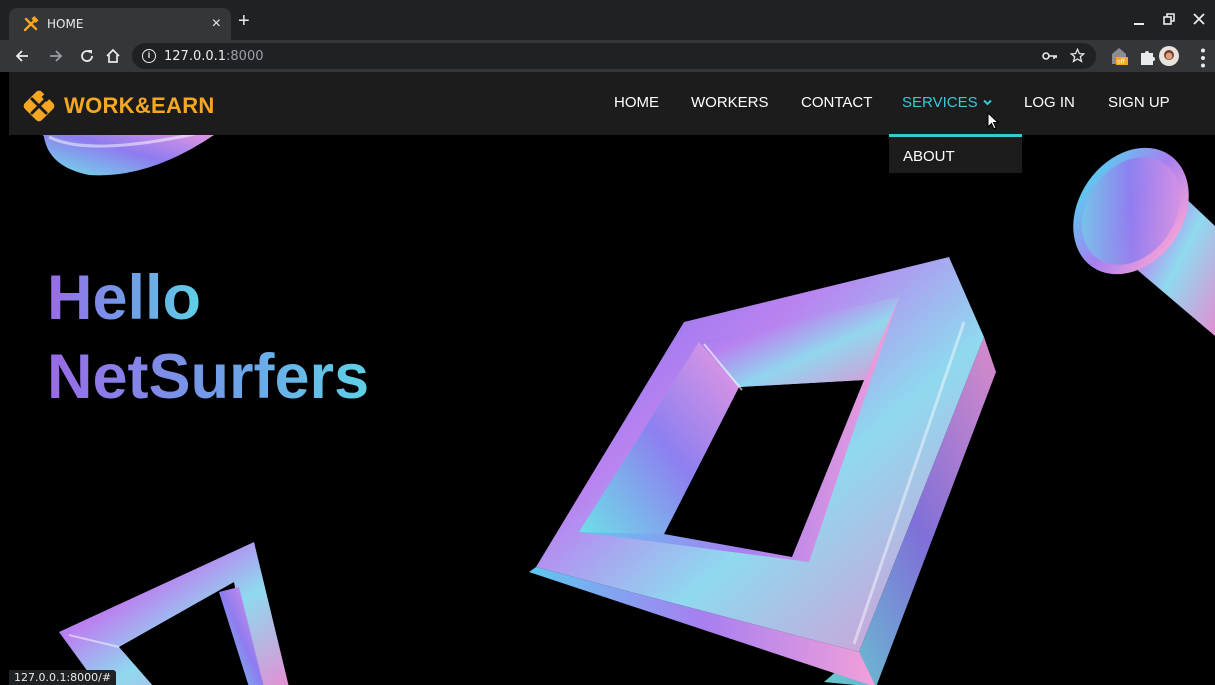  I want to click on mouse-cursor-icon, so click(993, 121).